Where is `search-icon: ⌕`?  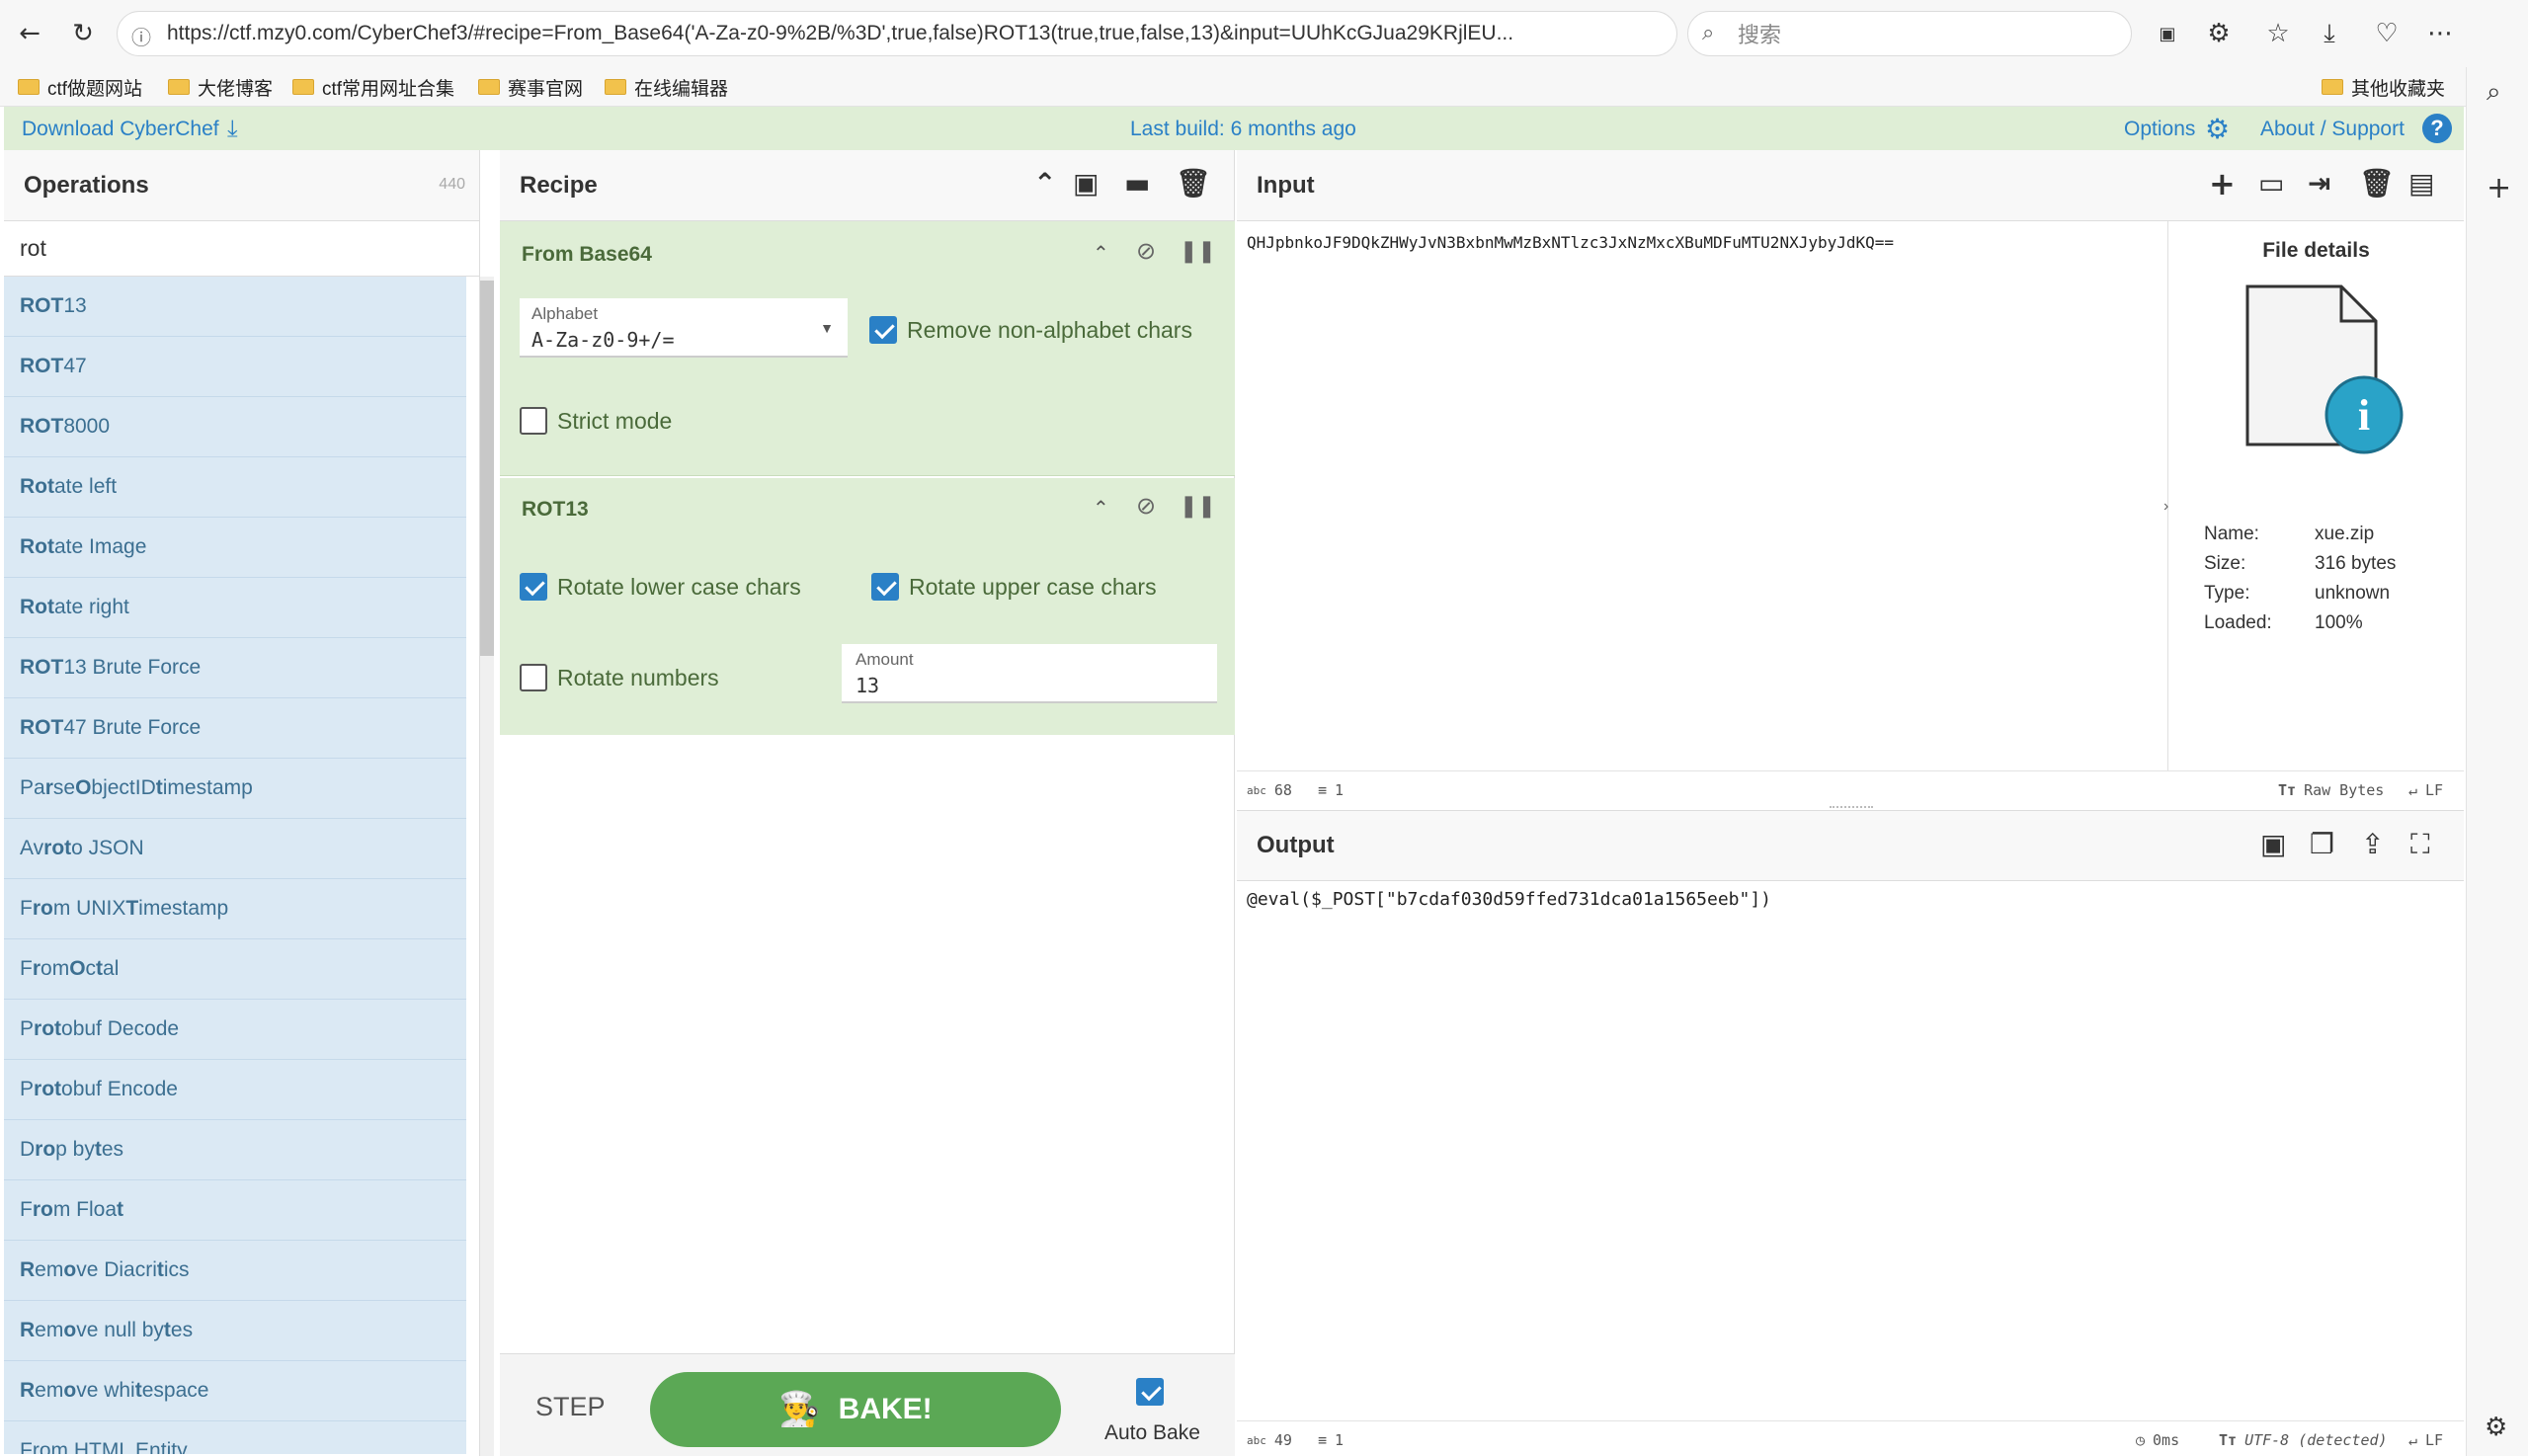
search-icon: ⌕ is located at coordinates (2494, 92).